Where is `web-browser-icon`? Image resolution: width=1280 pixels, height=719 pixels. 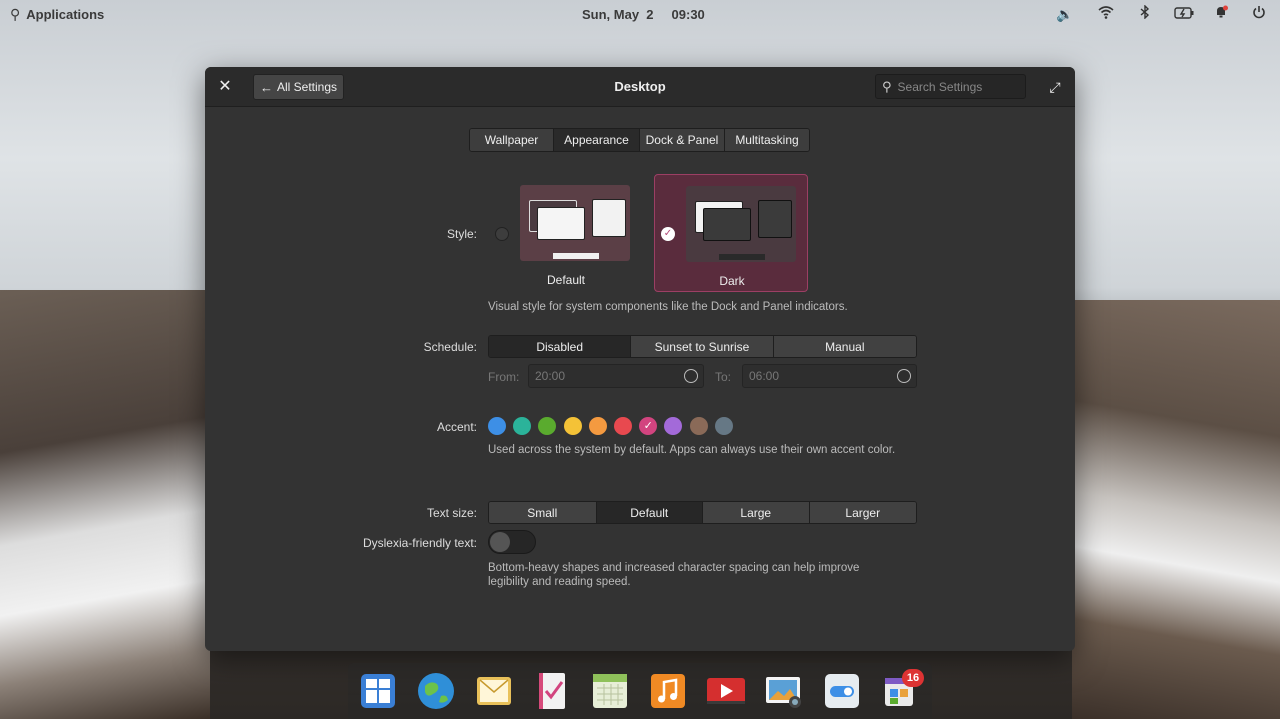 web-browser-icon is located at coordinates (436, 691).